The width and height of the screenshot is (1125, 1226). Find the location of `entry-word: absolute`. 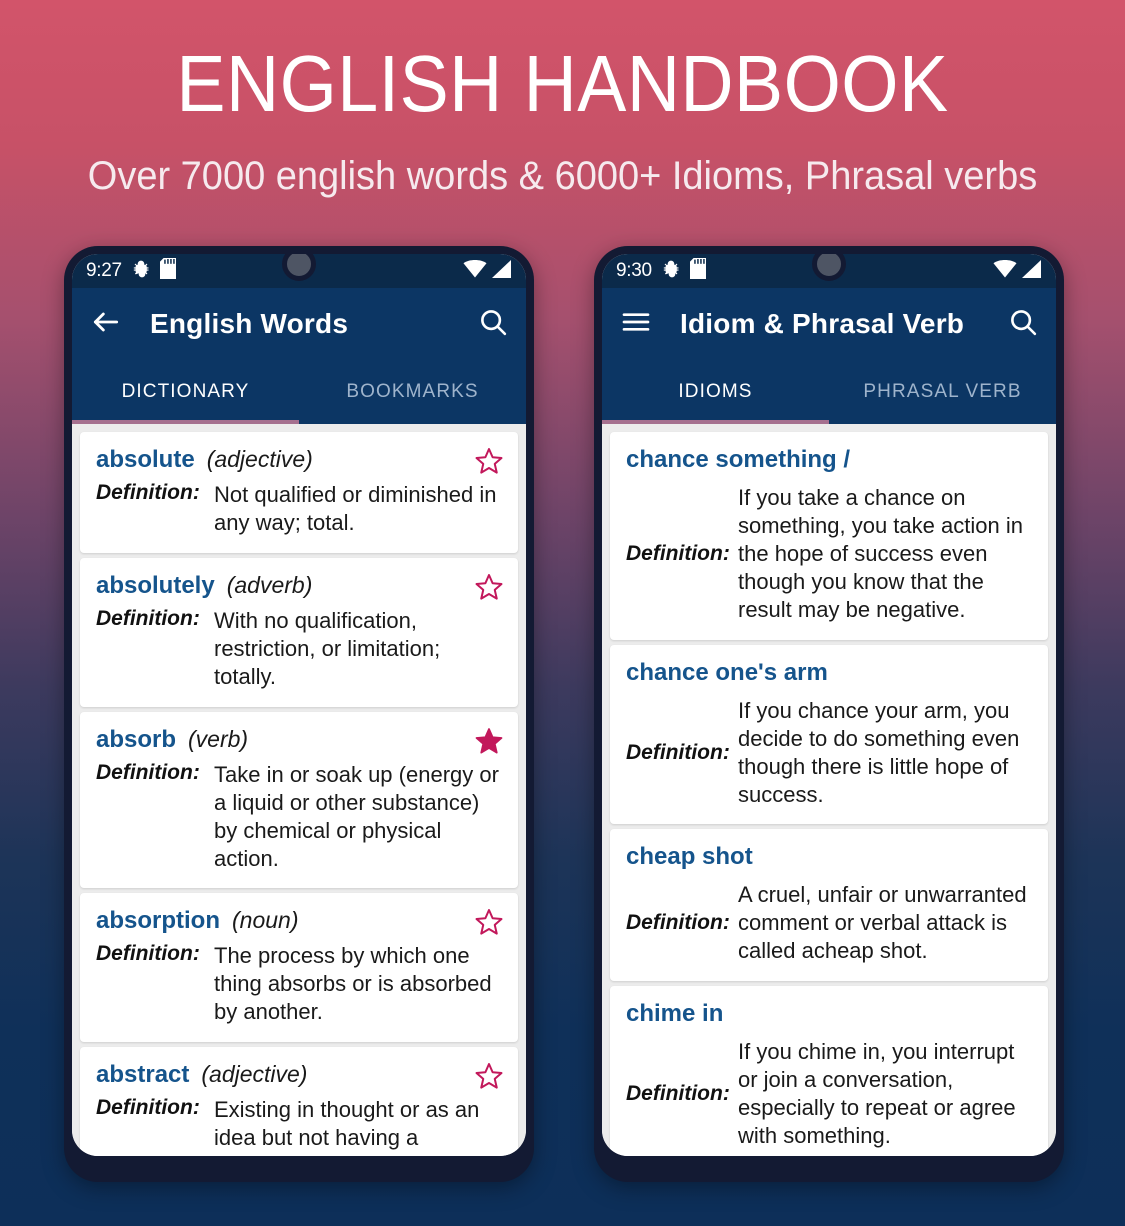

entry-word: absolute is located at coordinates (145, 459).